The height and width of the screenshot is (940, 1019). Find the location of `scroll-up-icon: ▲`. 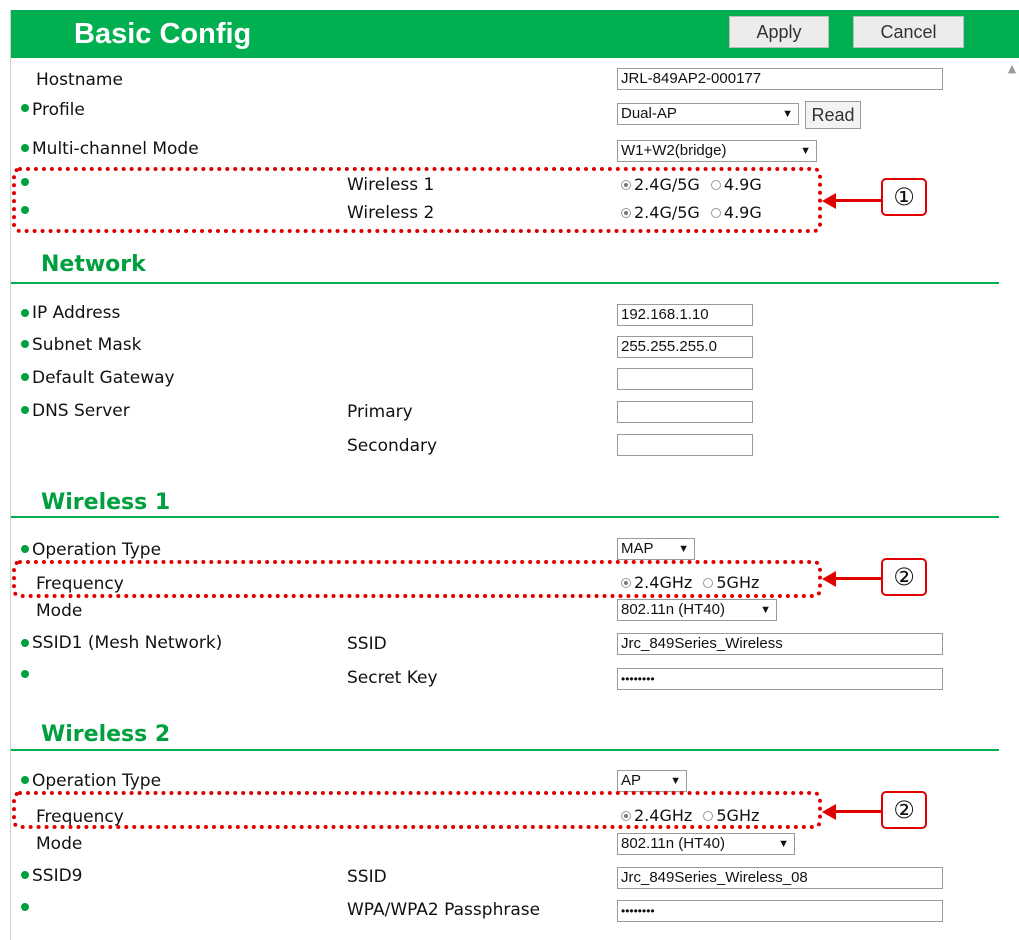

scroll-up-icon: ▲ is located at coordinates (1011, 72).